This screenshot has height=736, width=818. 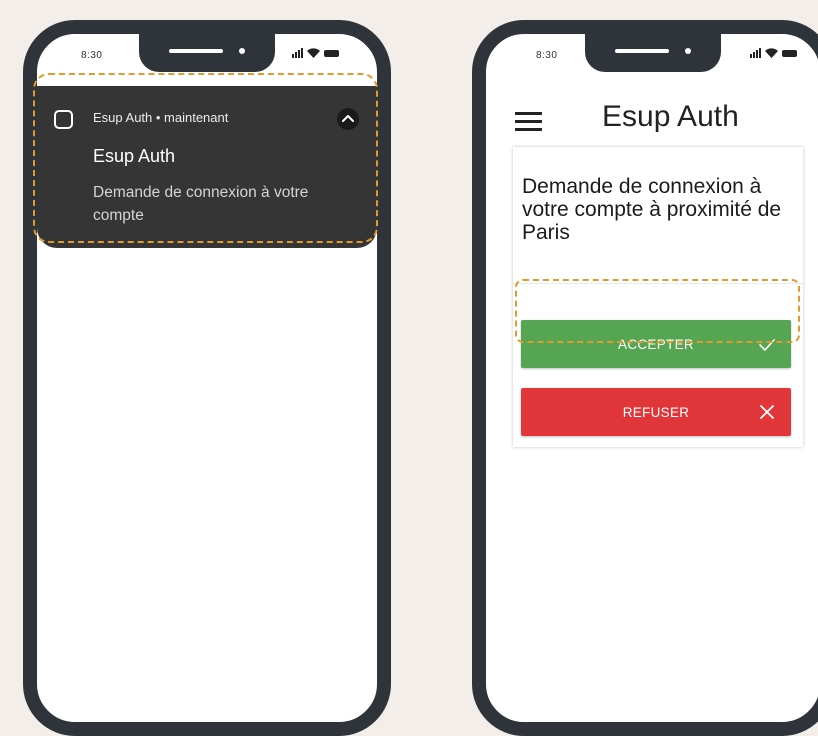 What do you see at coordinates (767, 345) in the screenshot?
I see `check-icon` at bounding box center [767, 345].